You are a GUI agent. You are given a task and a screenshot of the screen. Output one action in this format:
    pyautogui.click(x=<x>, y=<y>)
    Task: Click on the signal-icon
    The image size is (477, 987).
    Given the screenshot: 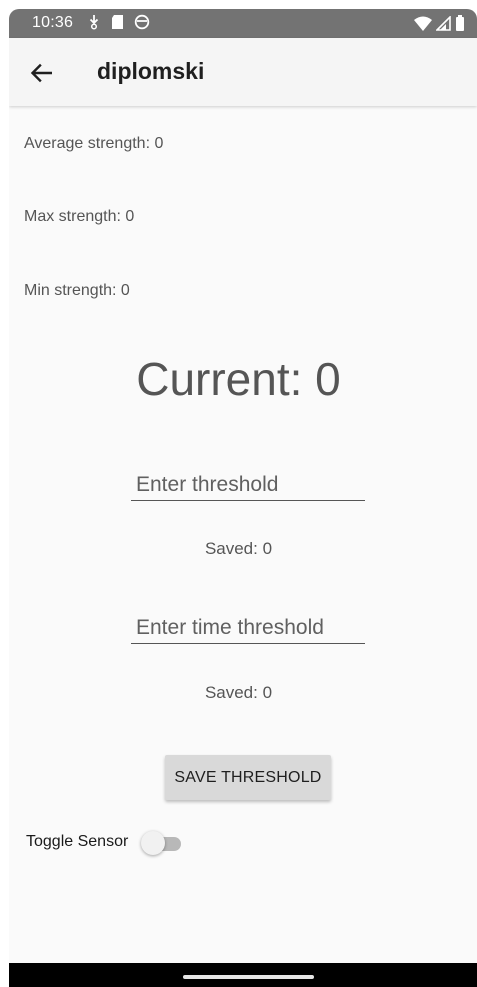 What is the action you would take?
    pyautogui.click(x=443, y=25)
    